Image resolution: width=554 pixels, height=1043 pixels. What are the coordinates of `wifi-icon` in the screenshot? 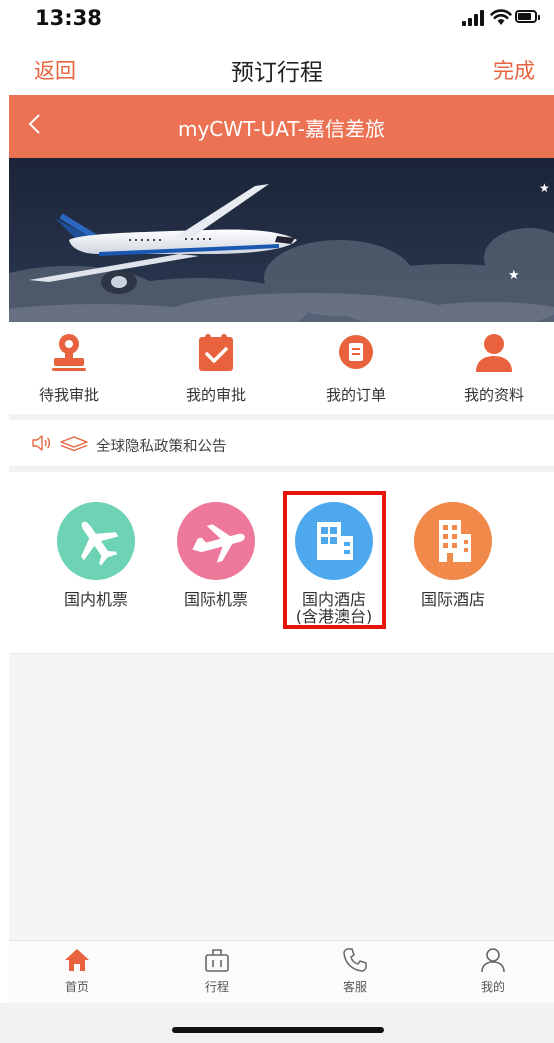 It's located at (501, 17).